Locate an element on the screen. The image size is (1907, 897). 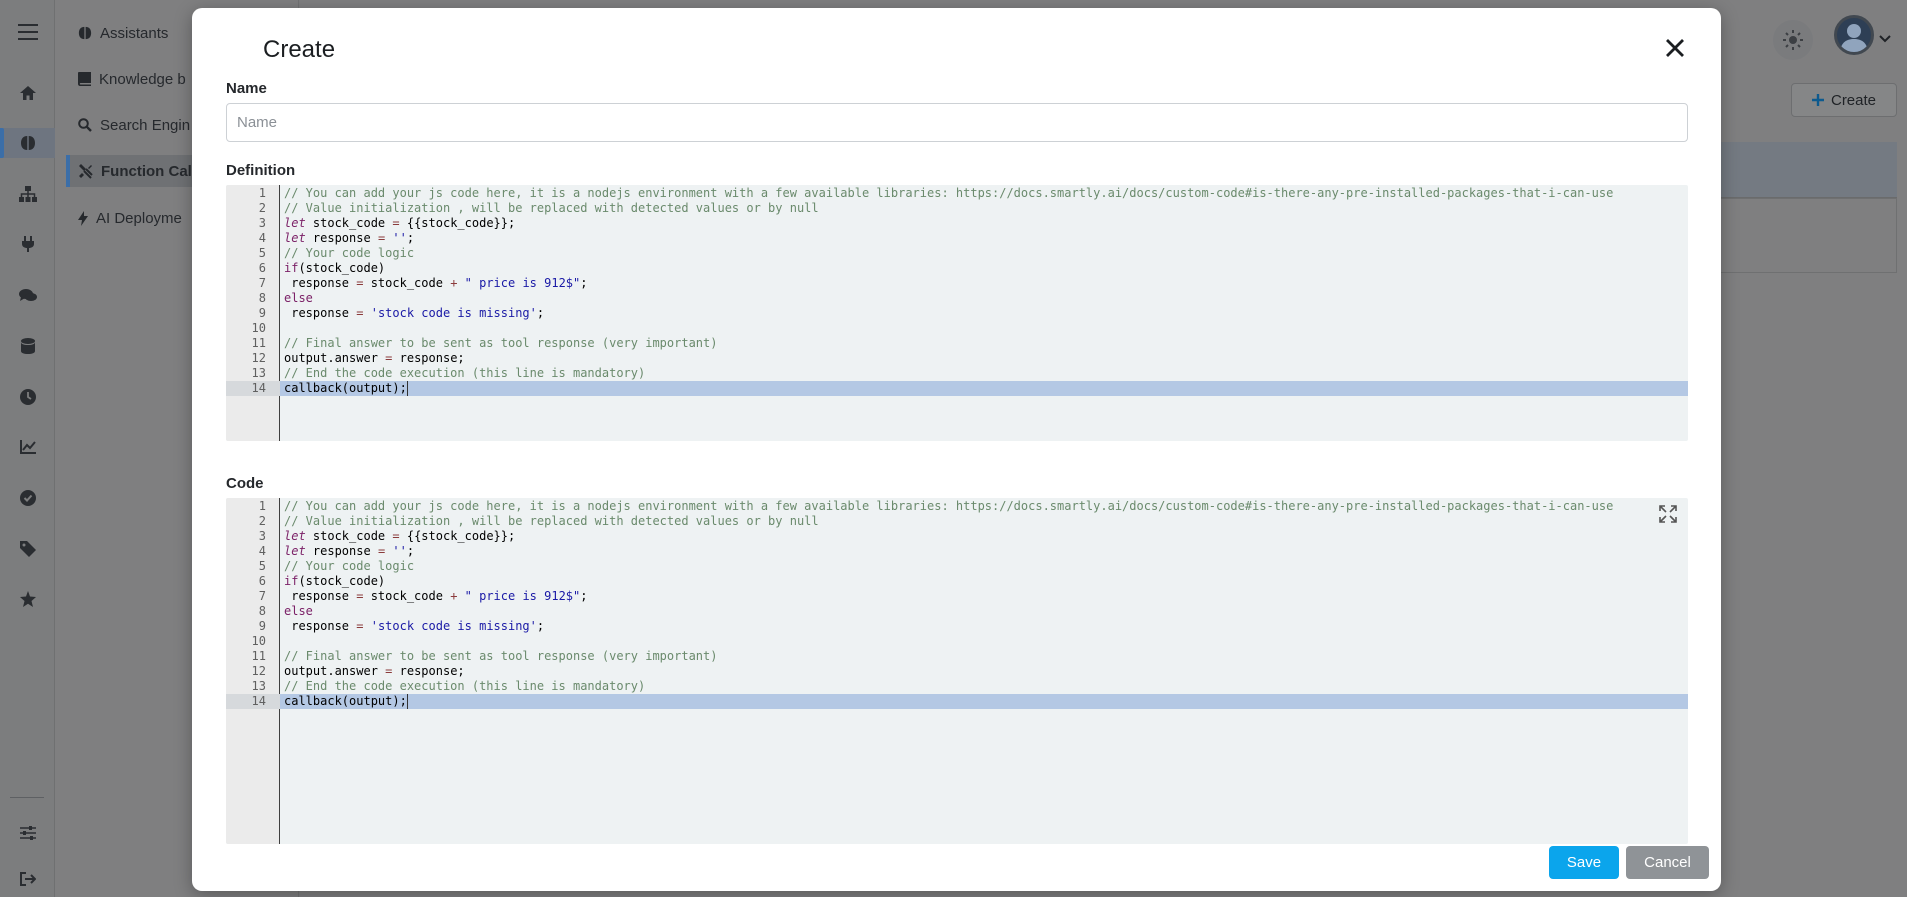
code-line: 12 output.answer = response; is located at coordinates (957, 671).